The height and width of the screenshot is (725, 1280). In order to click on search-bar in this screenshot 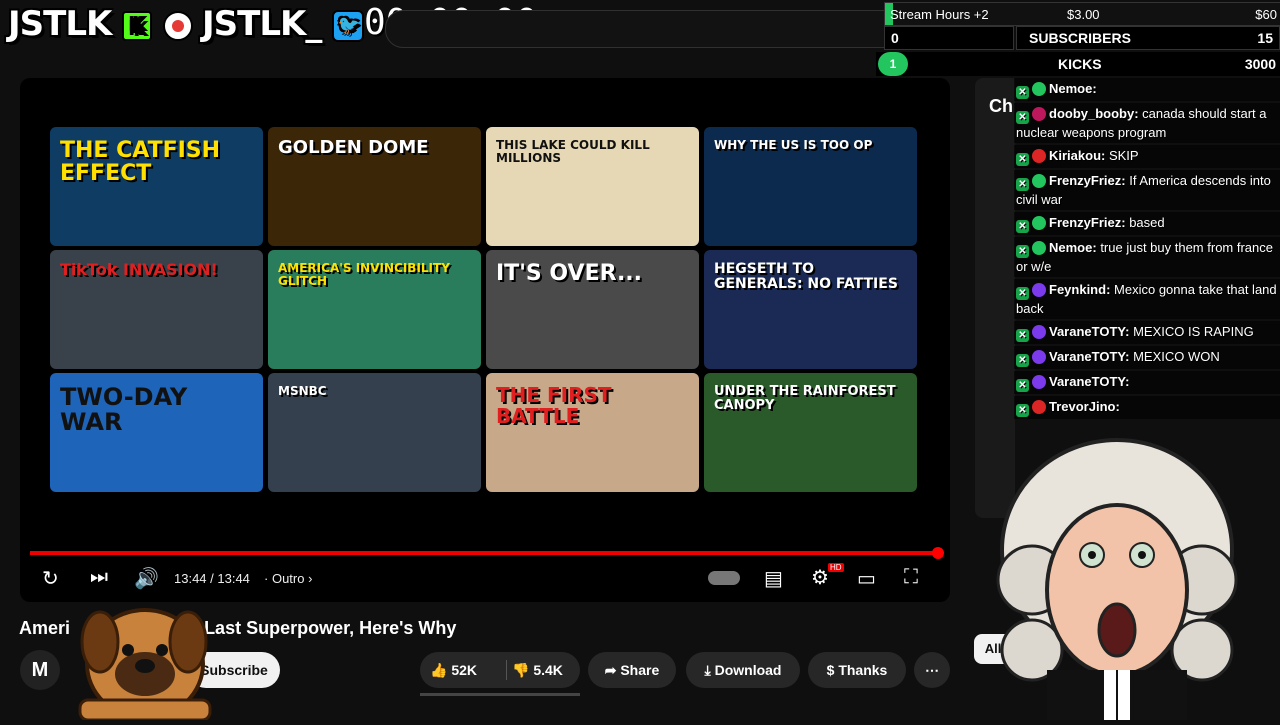, I will do `click(656, 29)`.